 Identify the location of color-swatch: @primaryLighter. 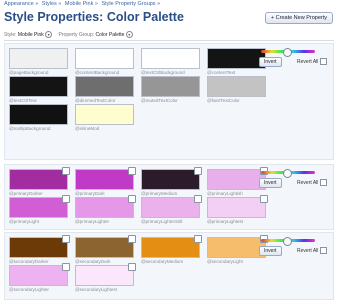
(105, 209).